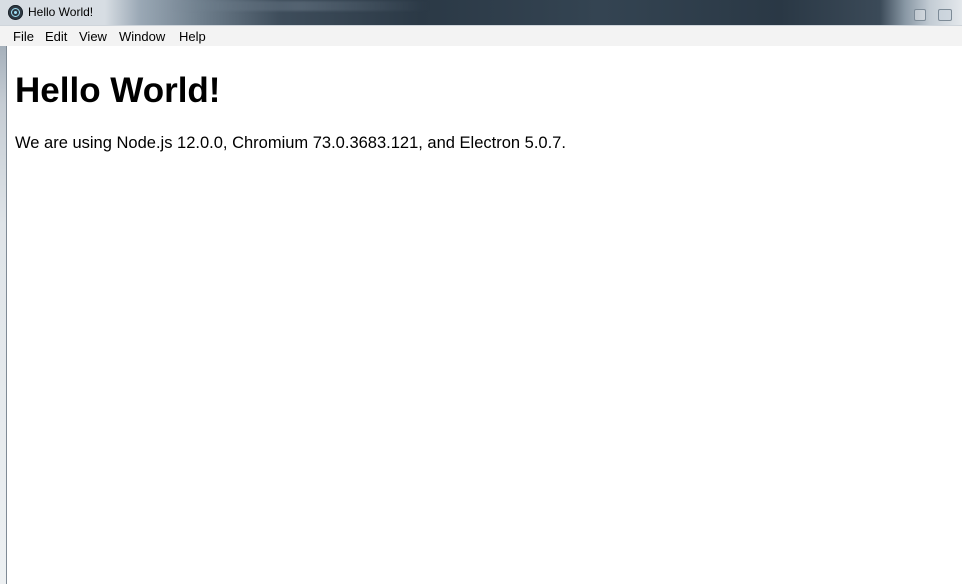 The height and width of the screenshot is (584, 962). I want to click on electron-icon, so click(15, 12).